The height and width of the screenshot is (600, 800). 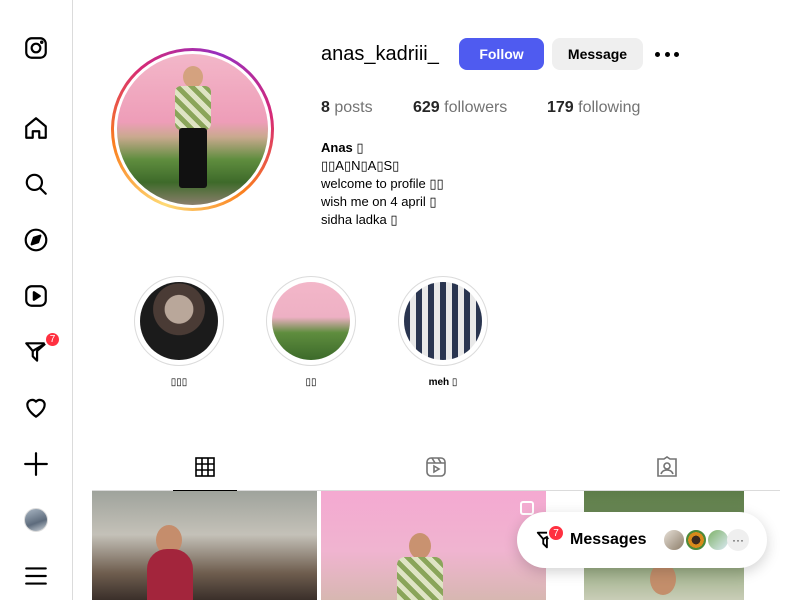 What do you see at coordinates (560, 107) in the screenshot?
I see `following-count: 179` at bounding box center [560, 107].